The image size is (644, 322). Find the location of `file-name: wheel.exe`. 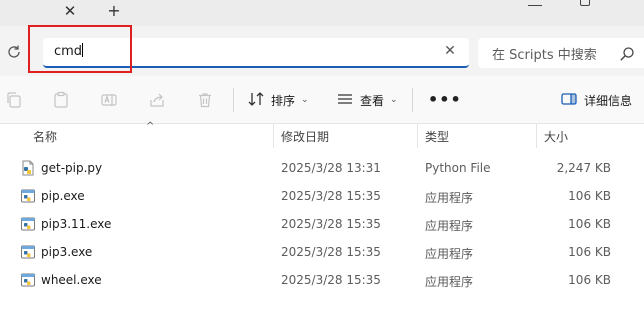

file-name: wheel.exe is located at coordinates (71, 280).